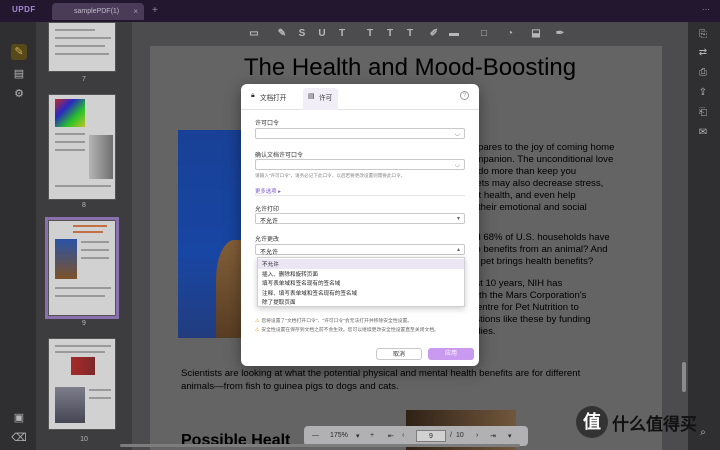 This screenshot has width=720, height=450. What do you see at coordinates (361, 302) in the screenshot?
I see `dropdown-option: 除了提取页面` at bounding box center [361, 302].